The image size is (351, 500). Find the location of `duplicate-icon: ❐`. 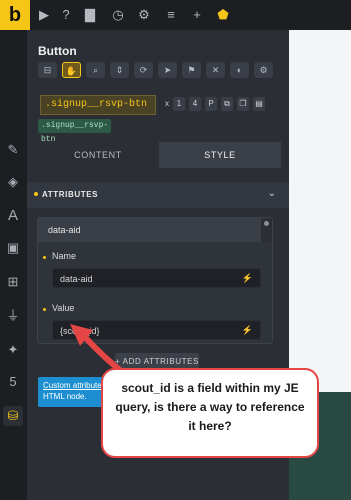

duplicate-icon: ❐ is located at coordinates (243, 104).